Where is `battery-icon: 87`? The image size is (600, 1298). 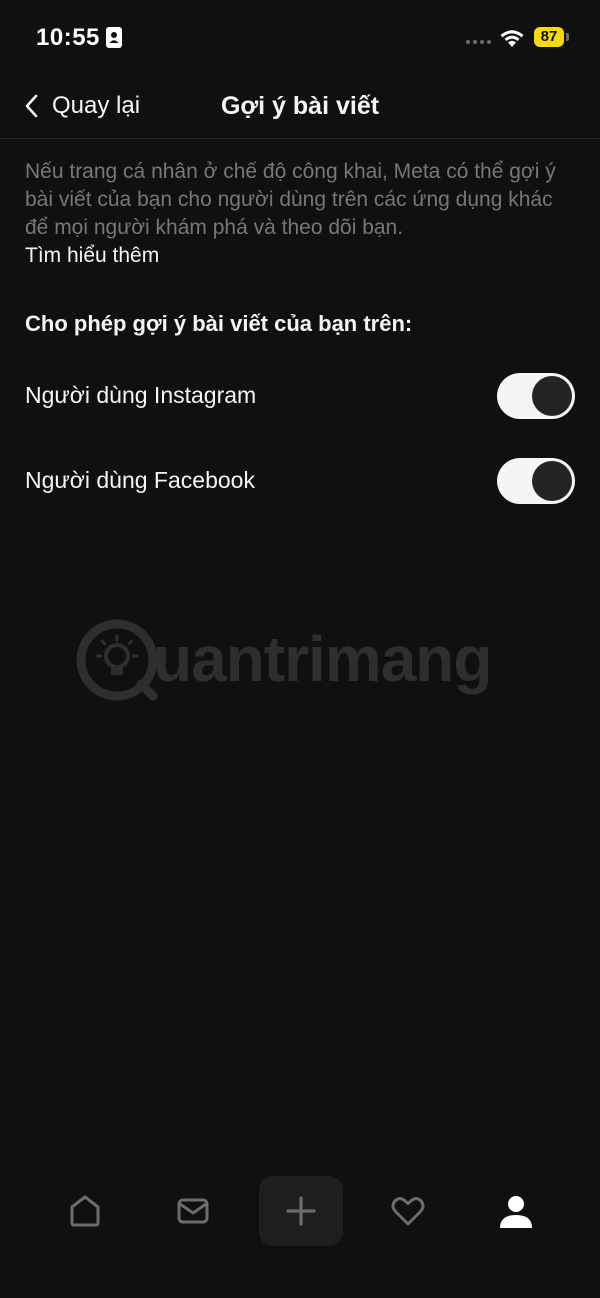
battery-icon: 87 is located at coordinates (549, 37).